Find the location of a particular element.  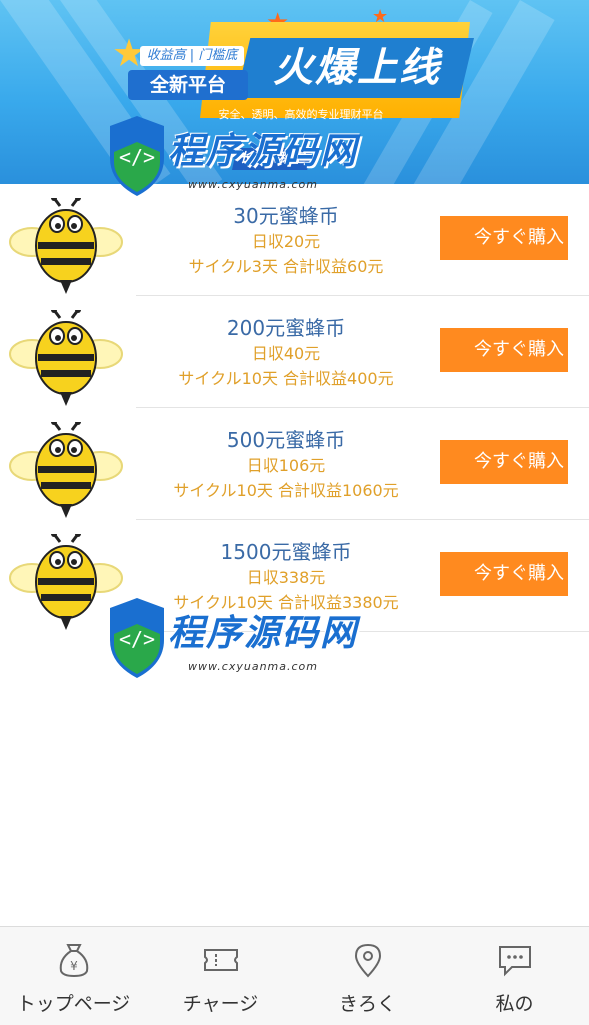

money-bag-icon: ¥ is located at coordinates (74, 961).